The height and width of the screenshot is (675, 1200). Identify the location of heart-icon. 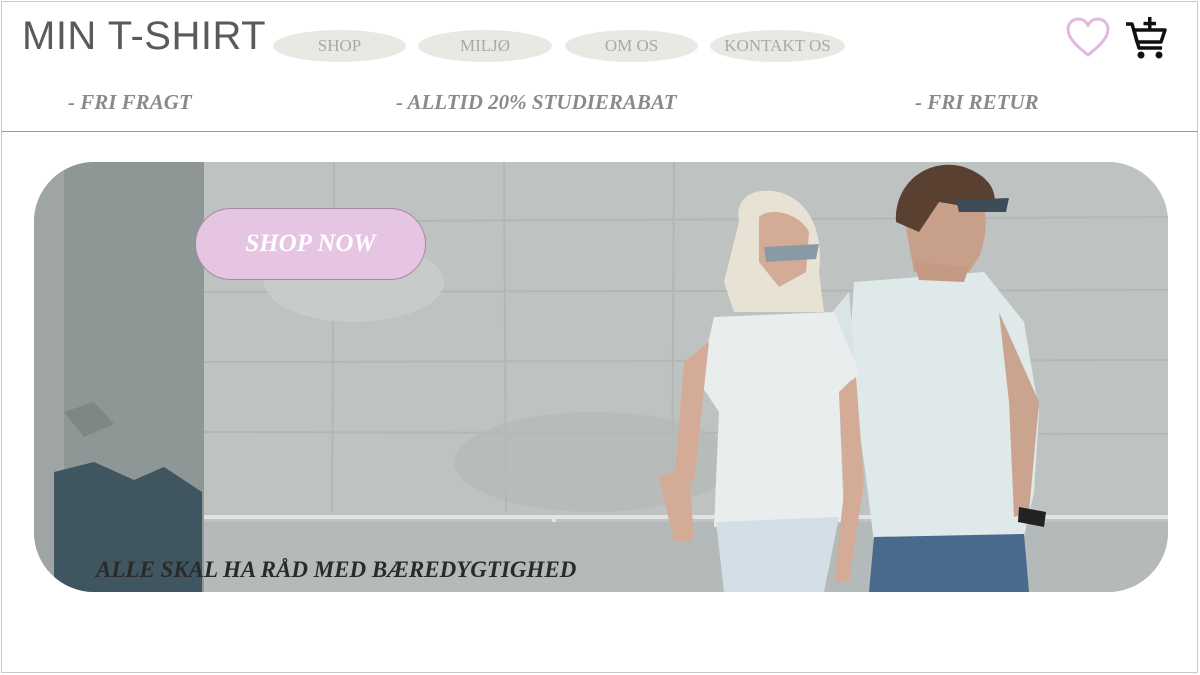
(1088, 38).